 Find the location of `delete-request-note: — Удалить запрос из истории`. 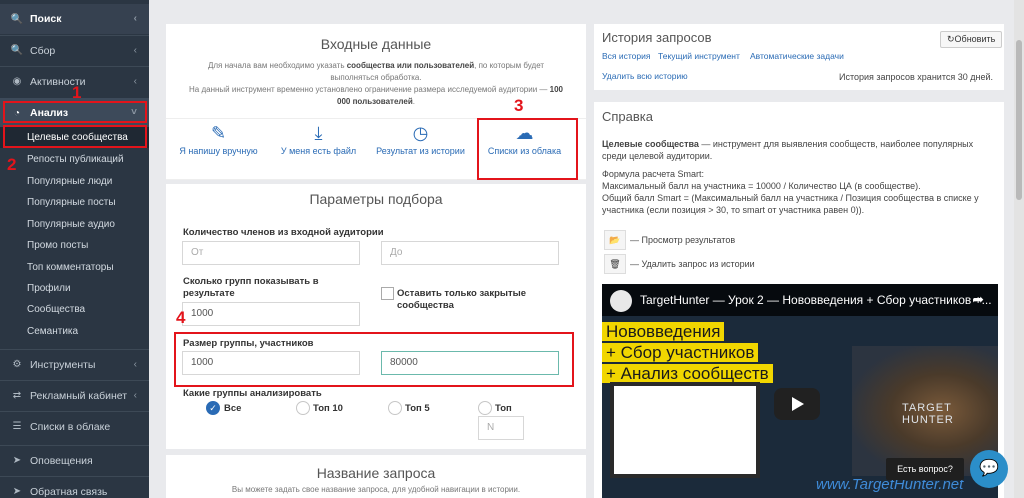

delete-request-note: — Удалить запрос из истории is located at coordinates (692, 264).